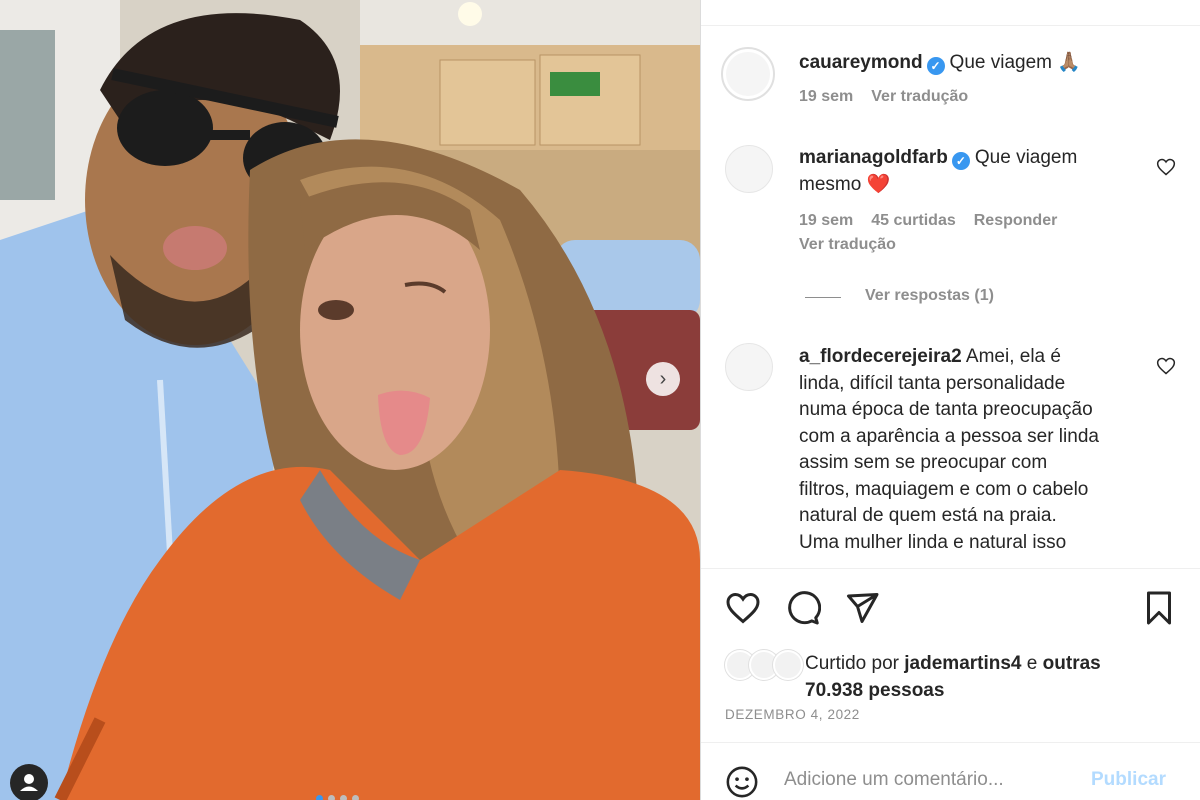  I want to click on post-date: DEZEMBRO 4, 2022, so click(792, 714).